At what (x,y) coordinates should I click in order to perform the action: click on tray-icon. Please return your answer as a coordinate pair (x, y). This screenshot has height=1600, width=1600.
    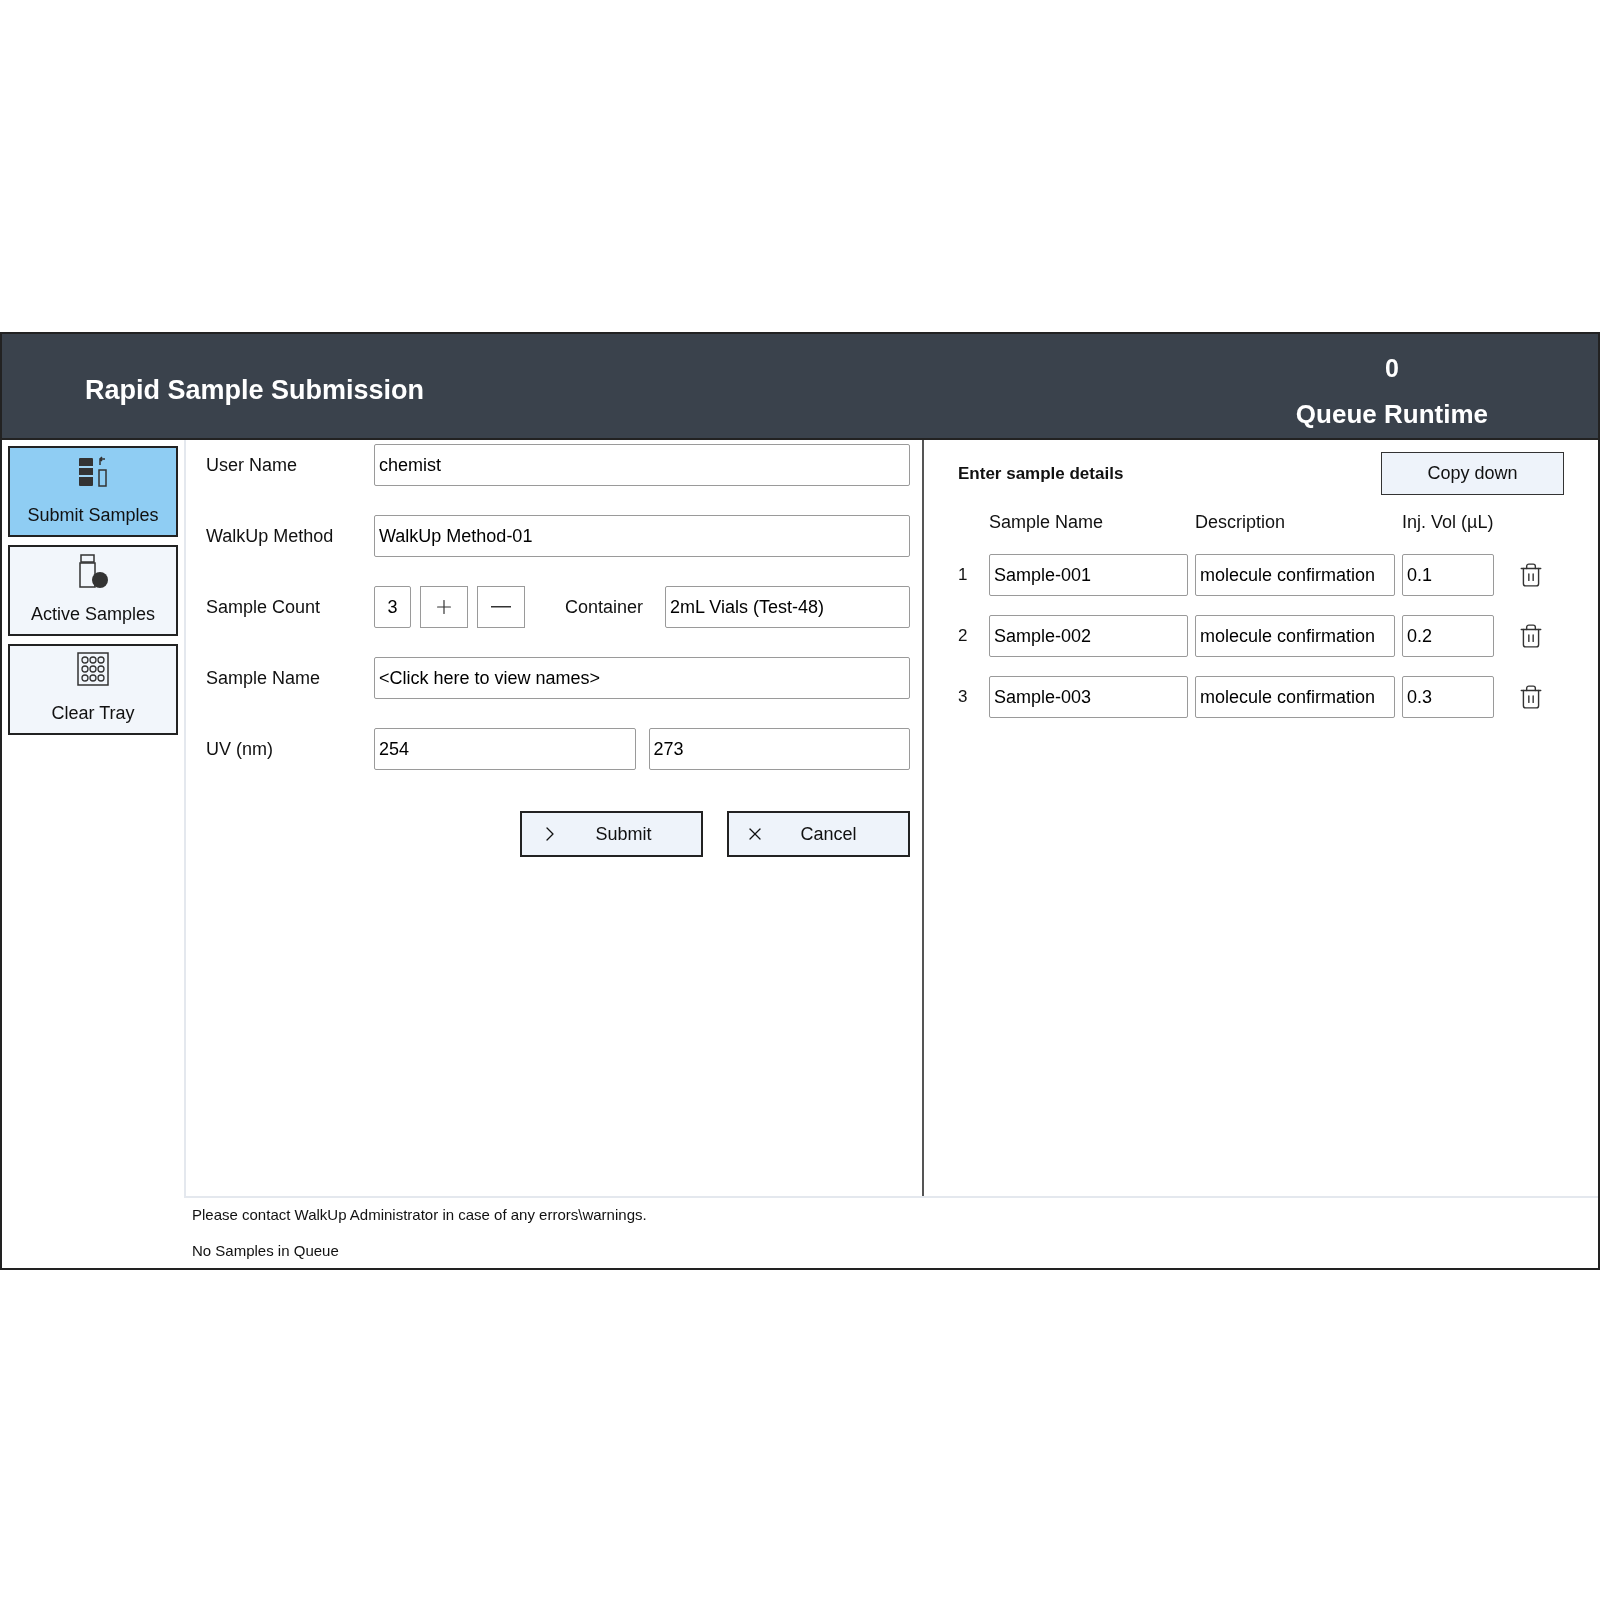
    Looking at the image, I should click on (93, 669).